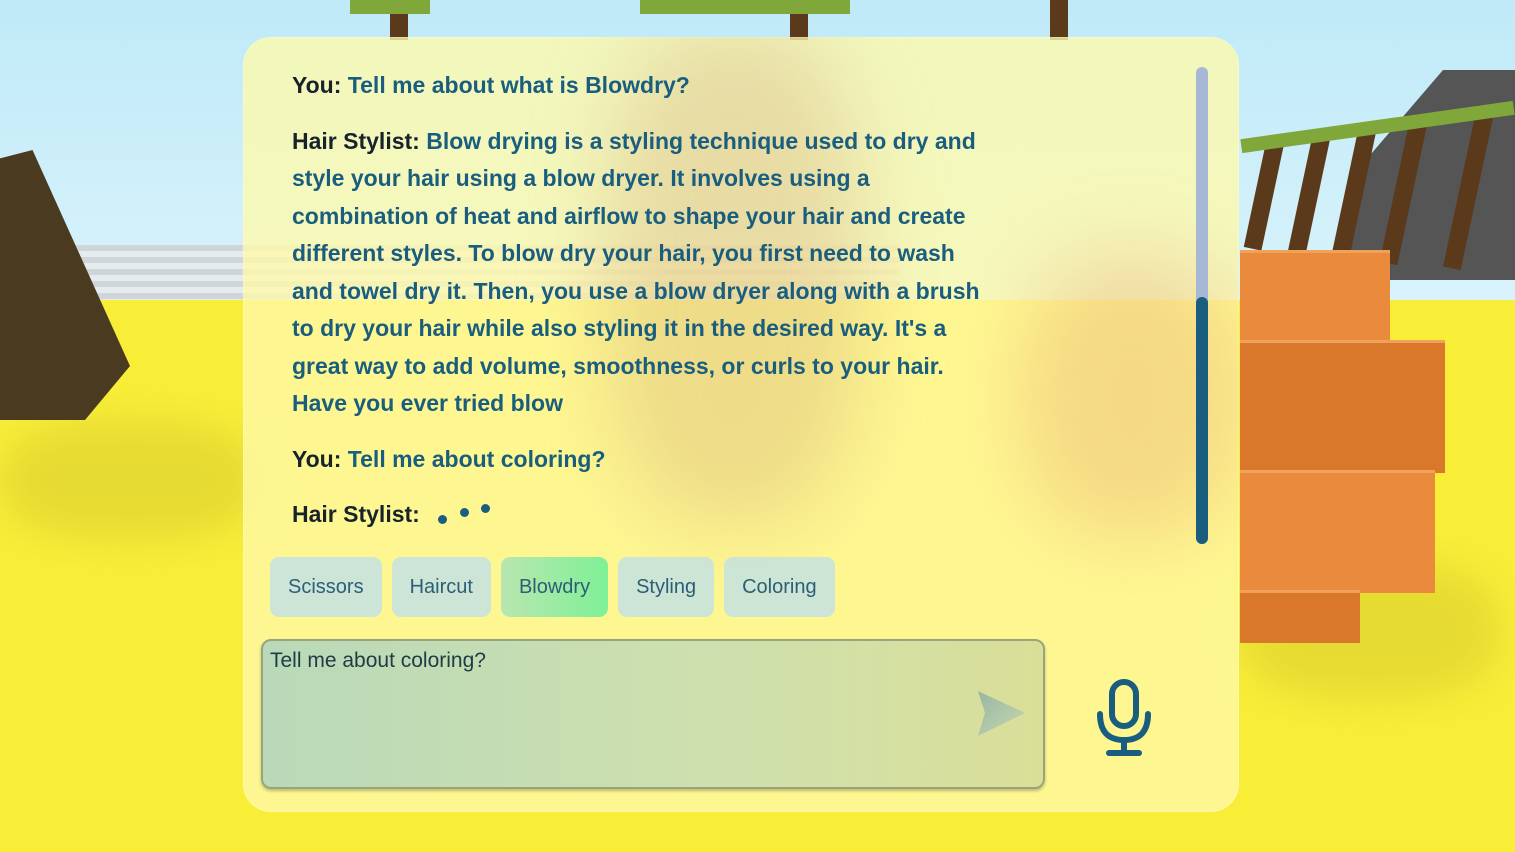  I want to click on chat-message: You: Tell me about coloring?, so click(642, 460).